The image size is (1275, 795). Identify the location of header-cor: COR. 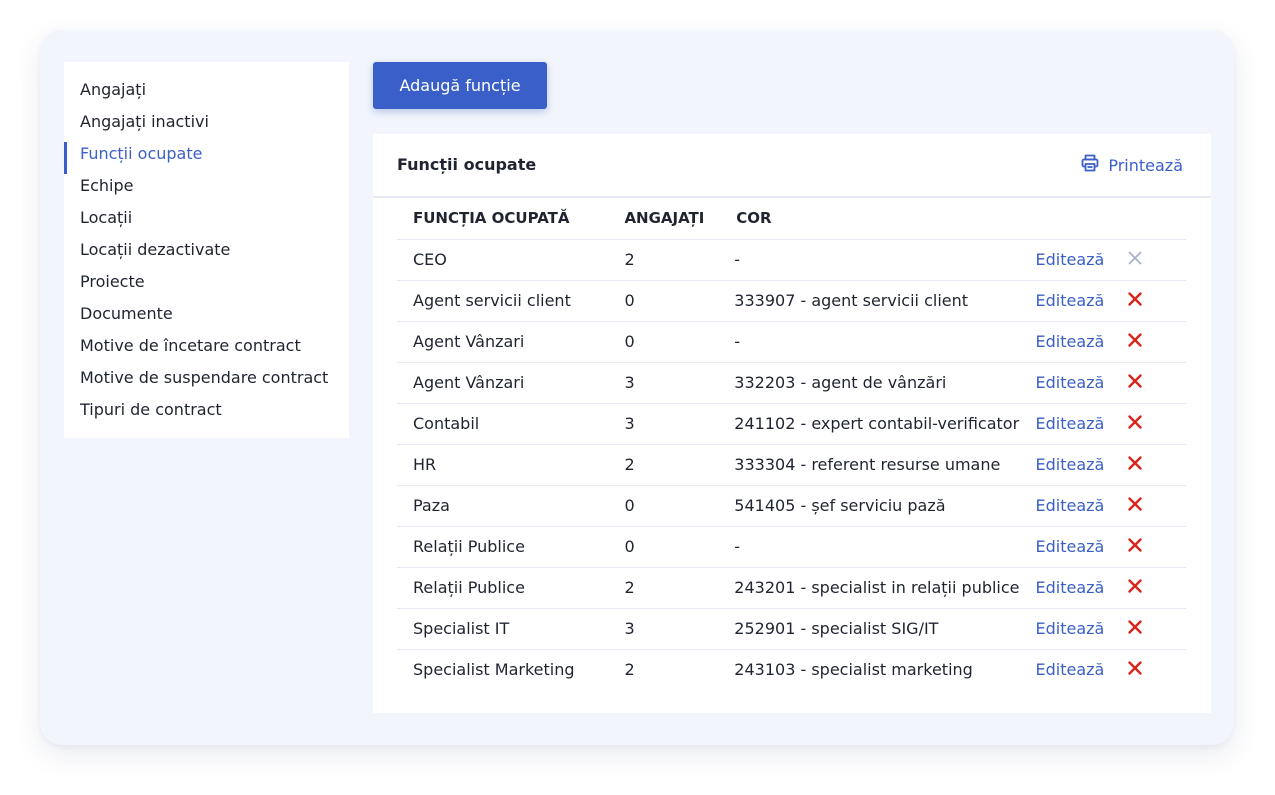
(870, 219).